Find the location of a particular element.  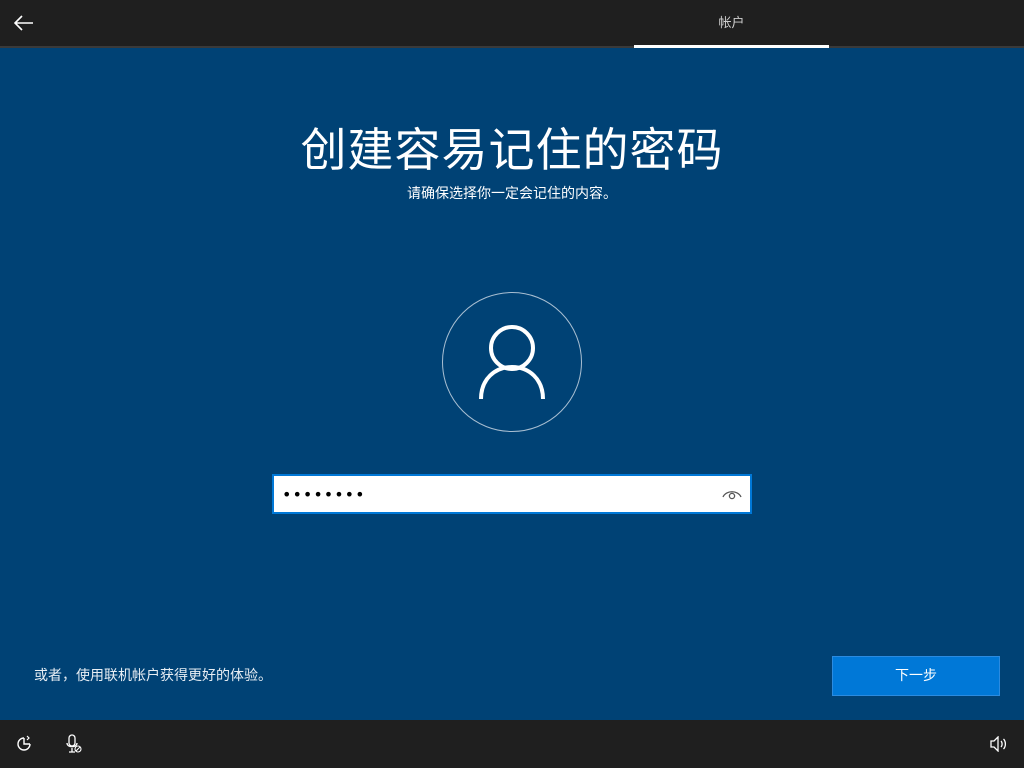

user-icon is located at coordinates (512, 362).